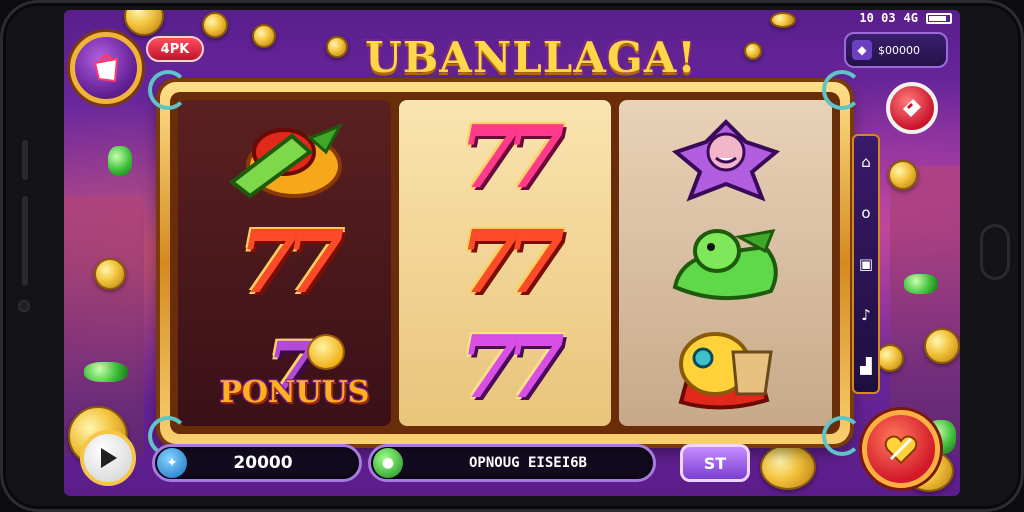 The width and height of the screenshot is (1024, 512). I want to click on play-icon, so click(109, 458).